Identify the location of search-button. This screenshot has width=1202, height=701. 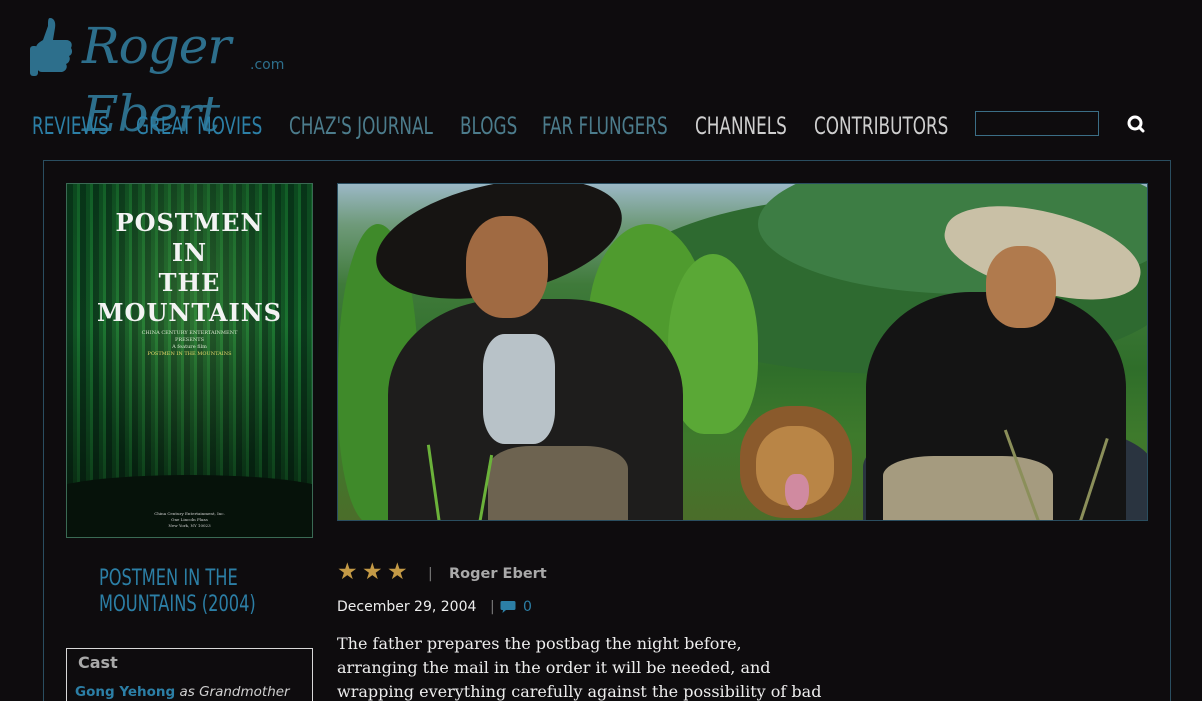
(1136, 124).